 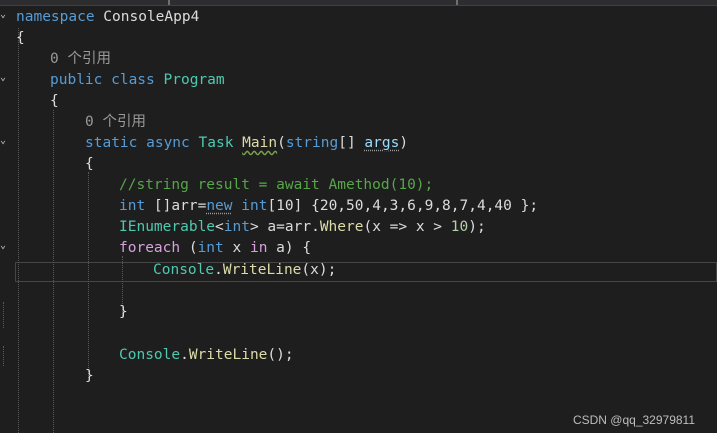 I want to click on code-line: ⌄ public class Program, so click(x=358, y=80).